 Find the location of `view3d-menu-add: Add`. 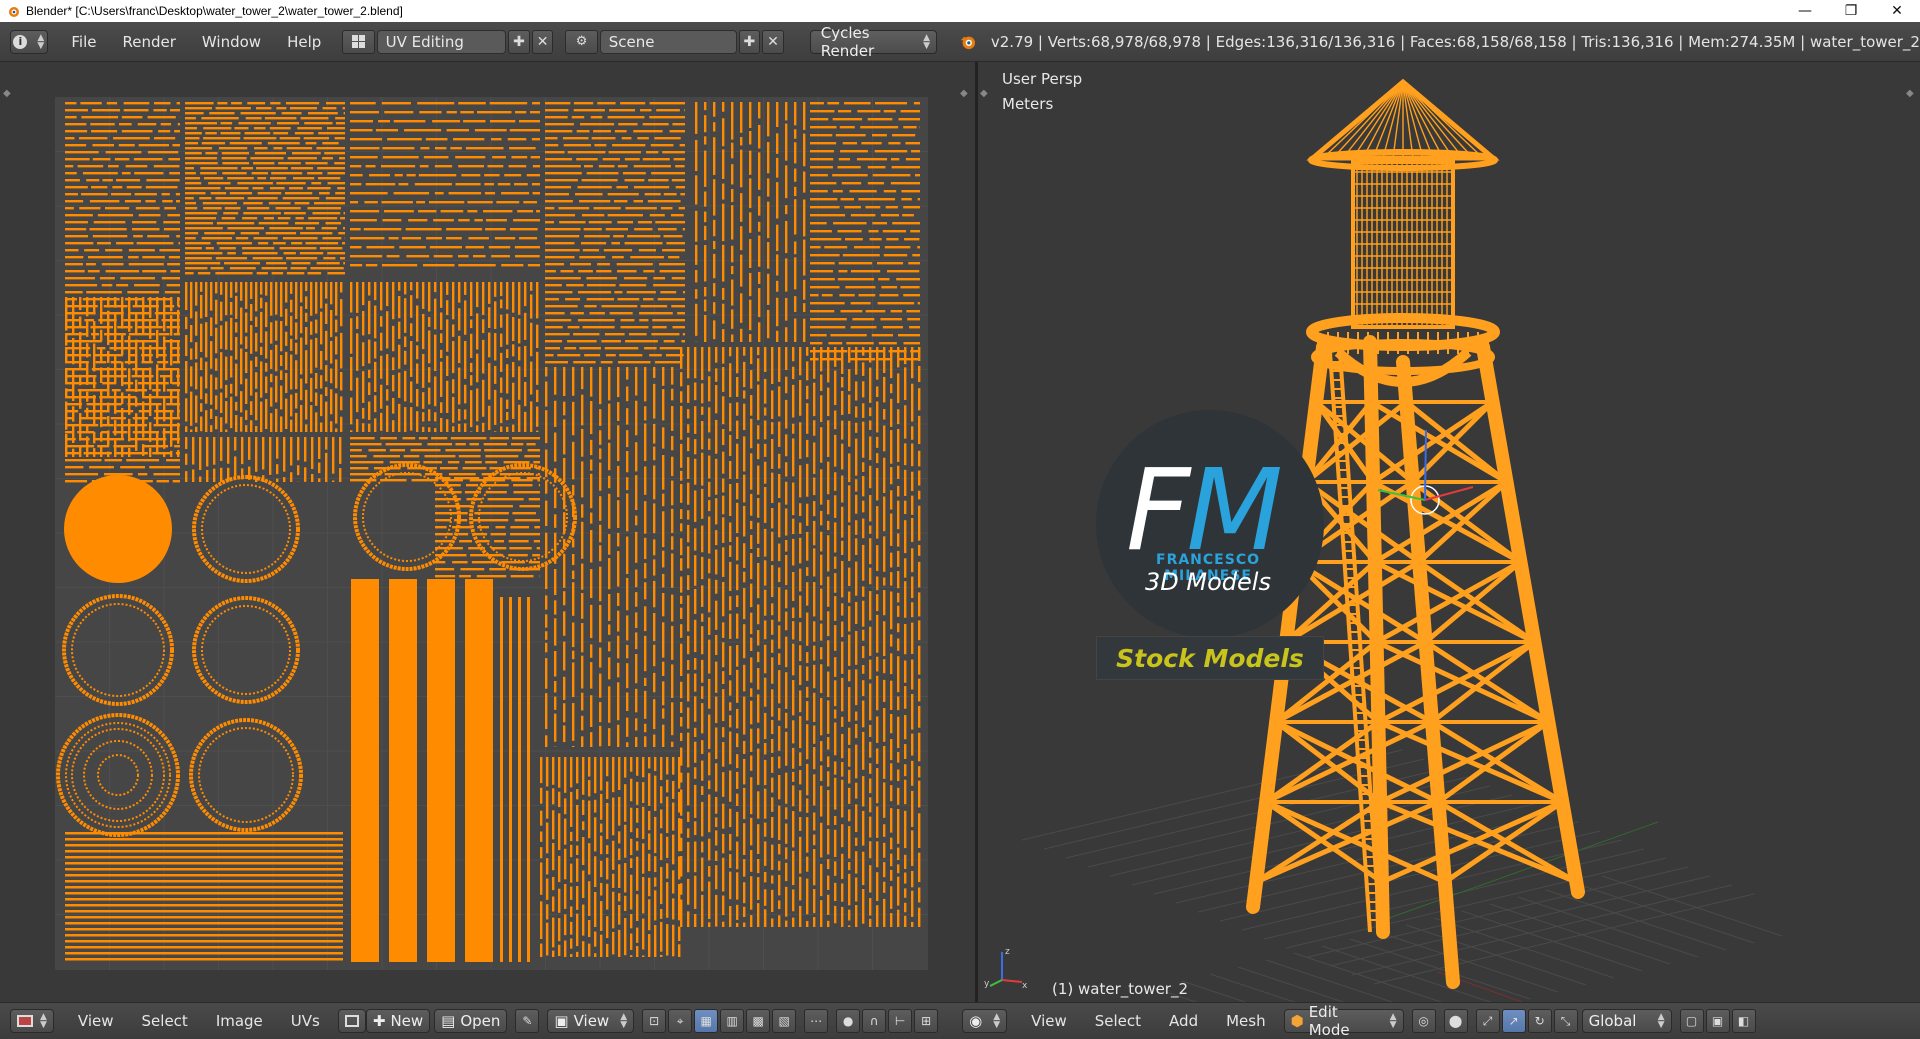

view3d-menu-add: Add is located at coordinates (1183, 1021).